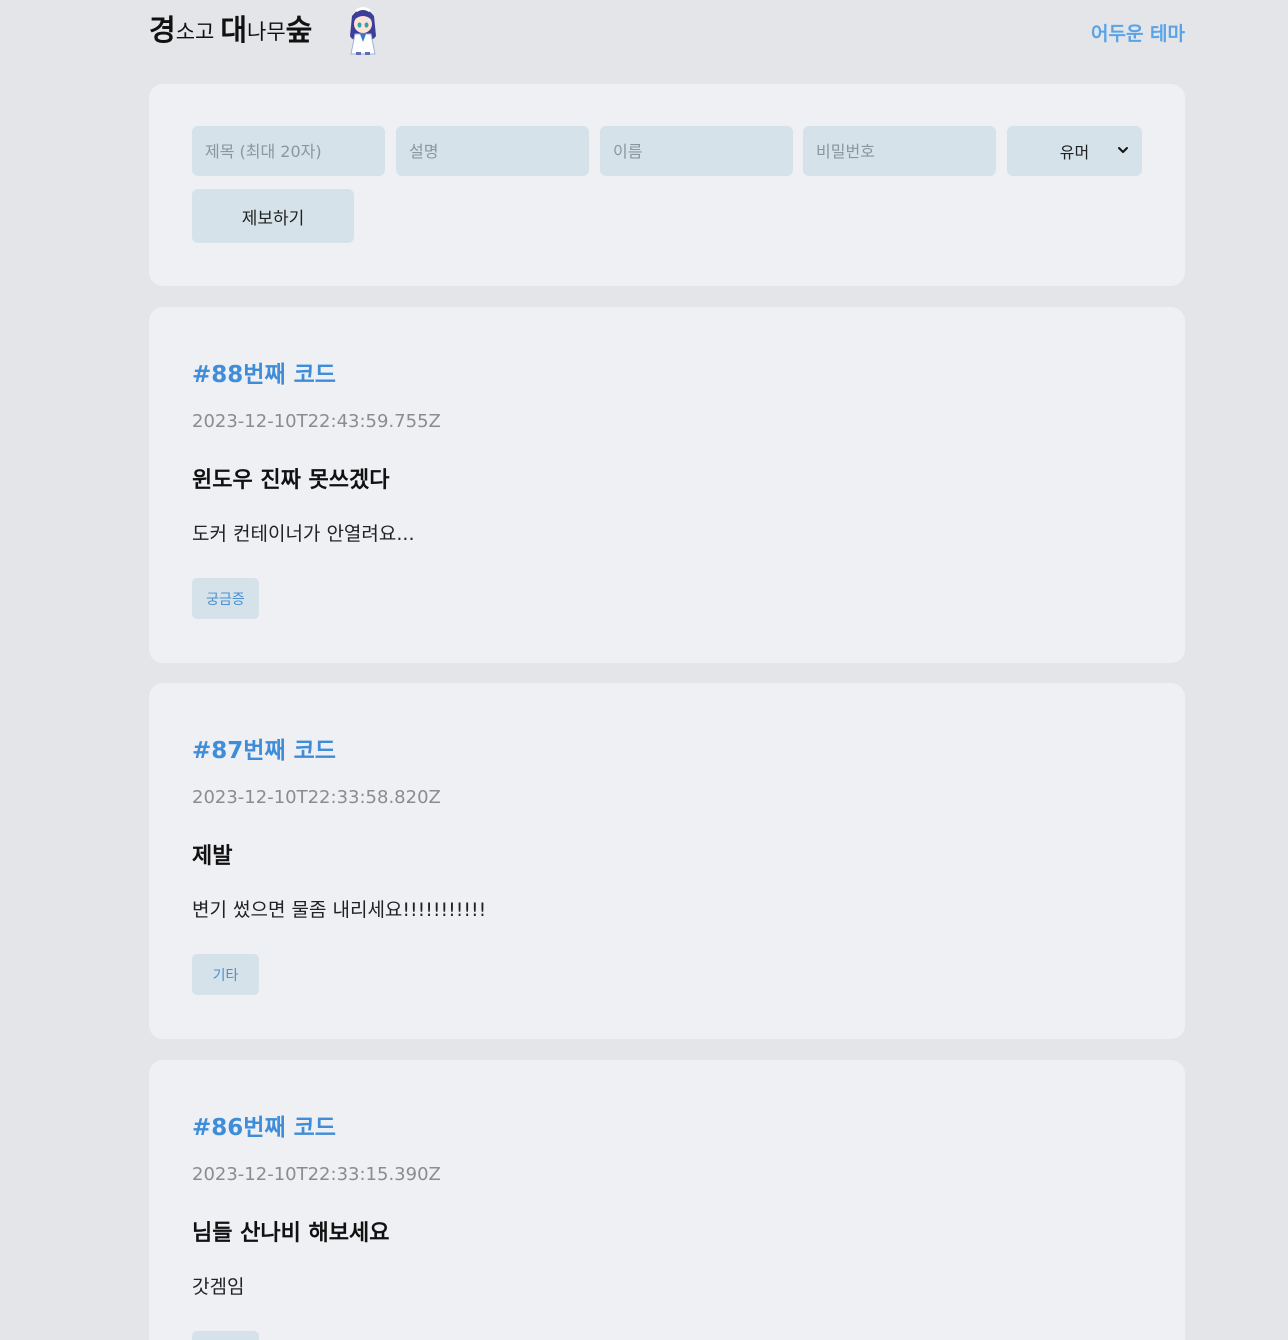 This screenshot has height=1340, width=1288. I want to click on category-selected-value: 유머, so click(1074, 152).